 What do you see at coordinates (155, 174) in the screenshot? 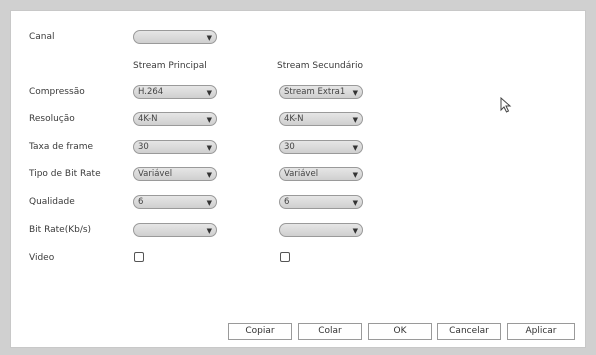
I see `main-tipo-value: Variável` at bounding box center [155, 174].